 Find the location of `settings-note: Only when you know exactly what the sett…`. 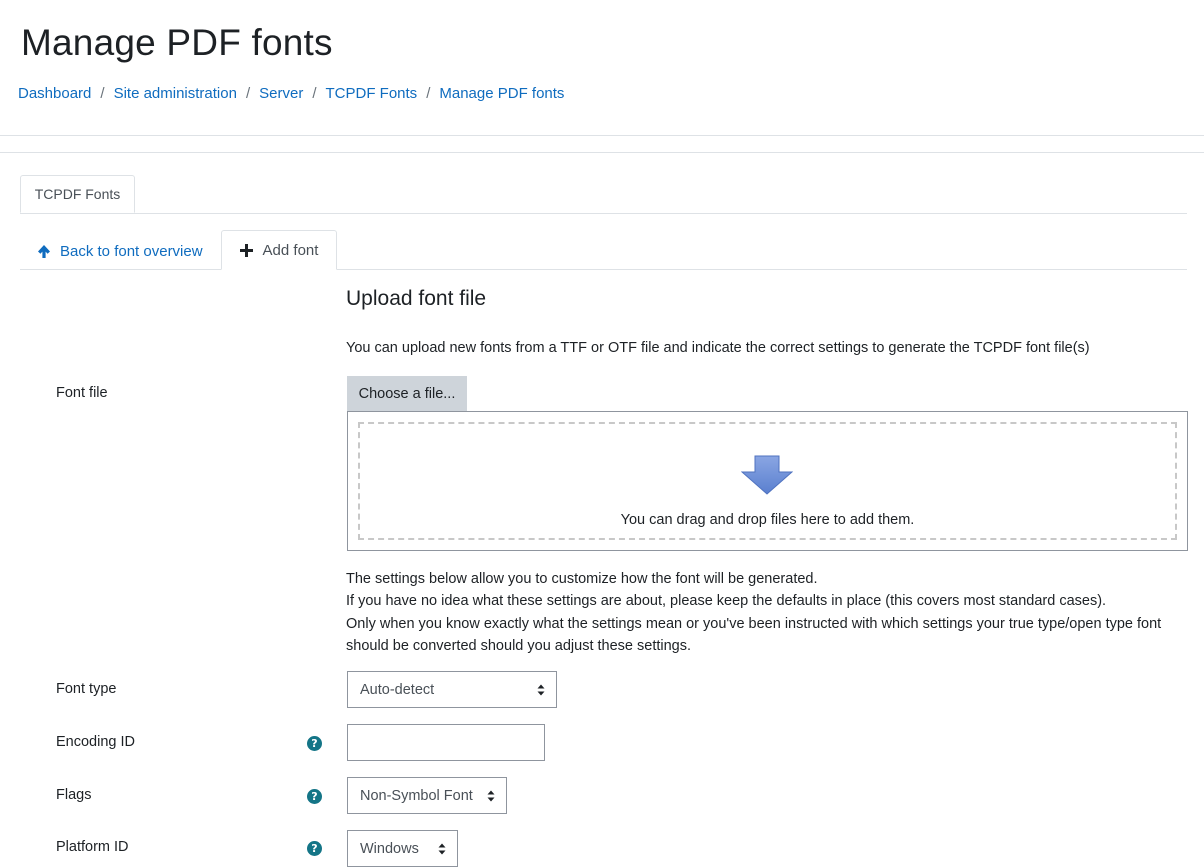

settings-note: Only when you know exactly what the sett… is located at coordinates (754, 634).